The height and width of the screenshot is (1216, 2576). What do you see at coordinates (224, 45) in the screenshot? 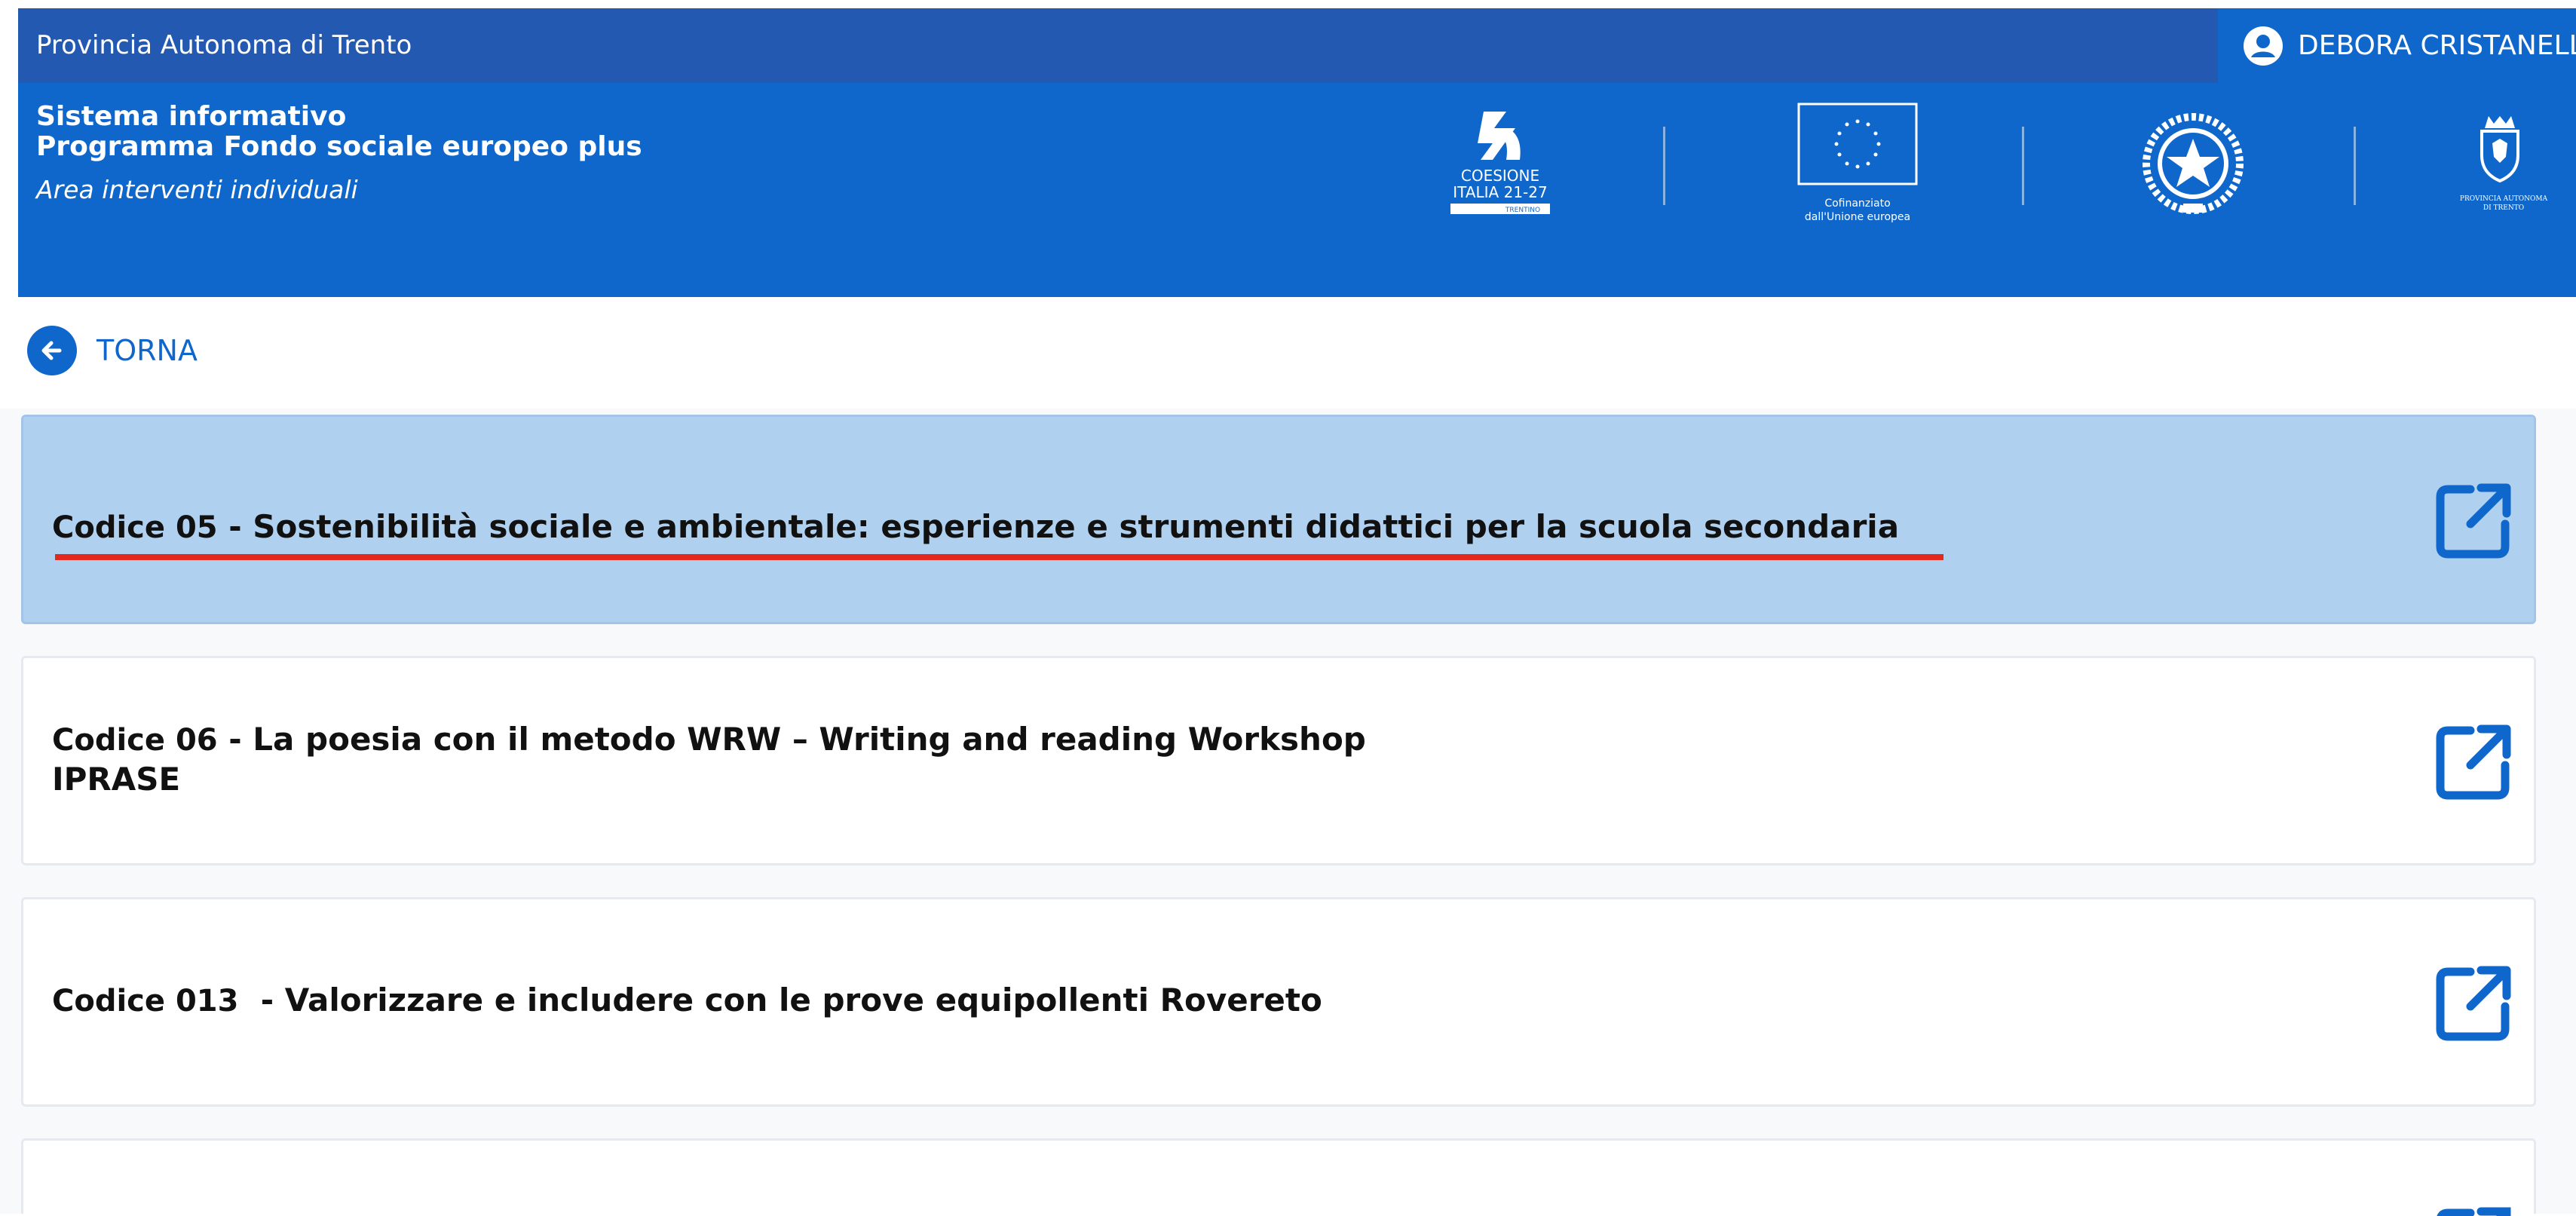
I see `organization-name: Provincia Autonoma di Trento` at bounding box center [224, 45].